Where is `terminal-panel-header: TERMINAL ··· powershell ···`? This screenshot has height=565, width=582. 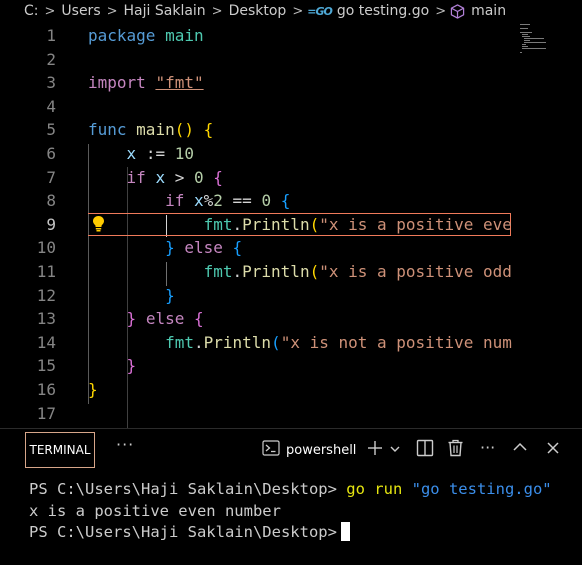
terminal-panel-header: TERMINAL ··· powershell ··· is located at coordinates (291, 450).